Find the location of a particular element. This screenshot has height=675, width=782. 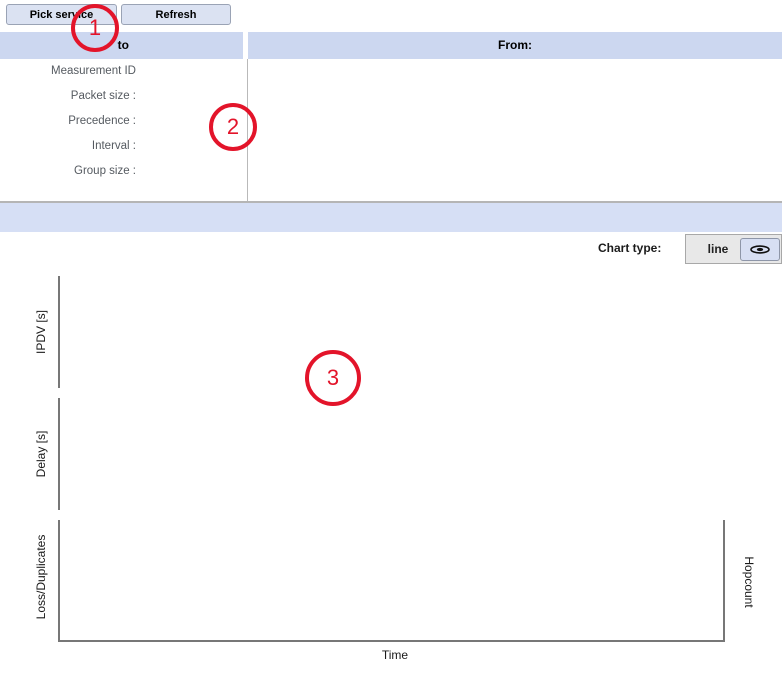

header-to-label: to is located at coordinates (121, 45).